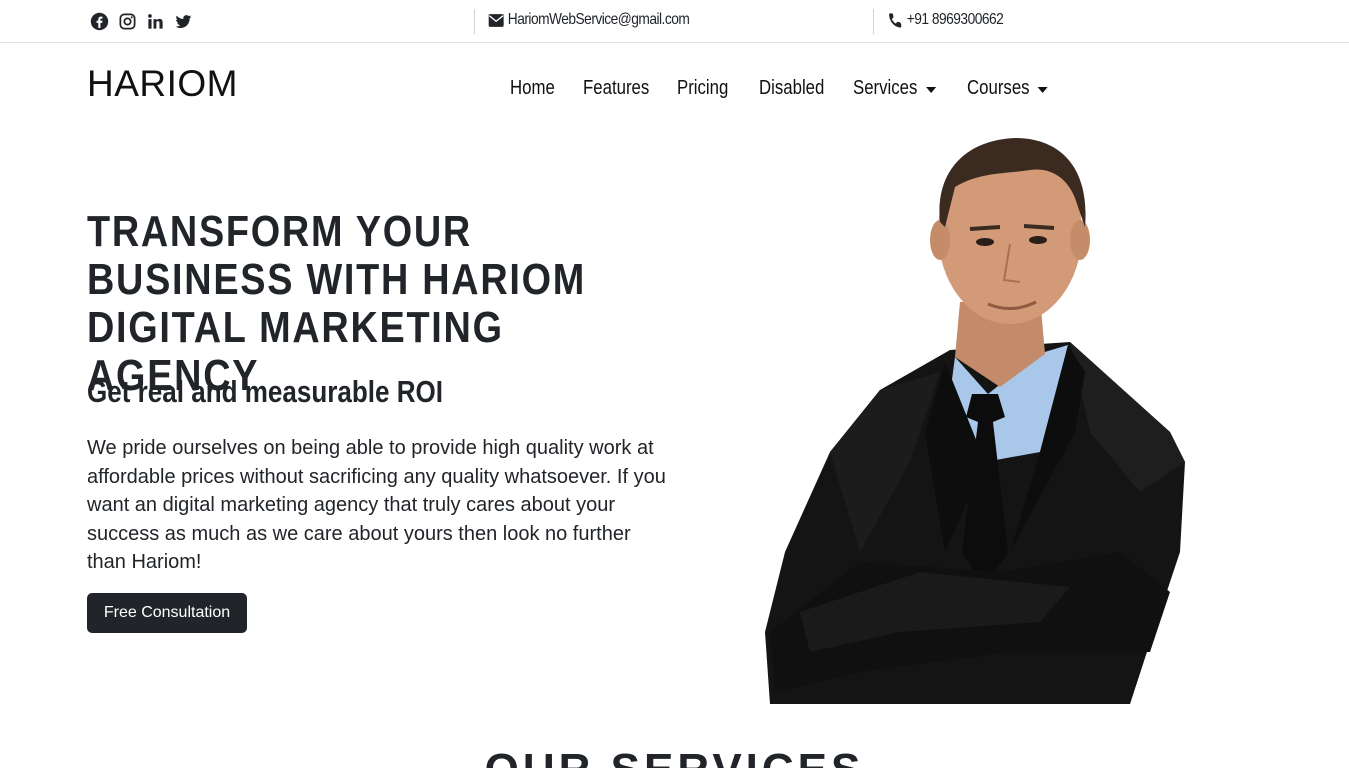 Image resolution: width=1349 pixels, height=768 pixels. I want to click on email-link: HariomWebService@gmail.com, so click(589, 20).